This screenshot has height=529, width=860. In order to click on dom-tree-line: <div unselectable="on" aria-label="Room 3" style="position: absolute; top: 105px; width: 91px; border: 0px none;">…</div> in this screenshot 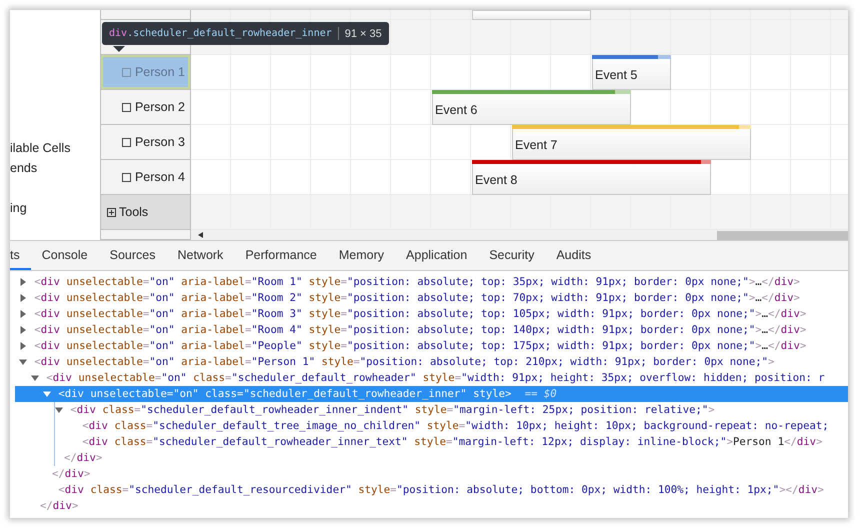, I will do `click(431, 314)`.